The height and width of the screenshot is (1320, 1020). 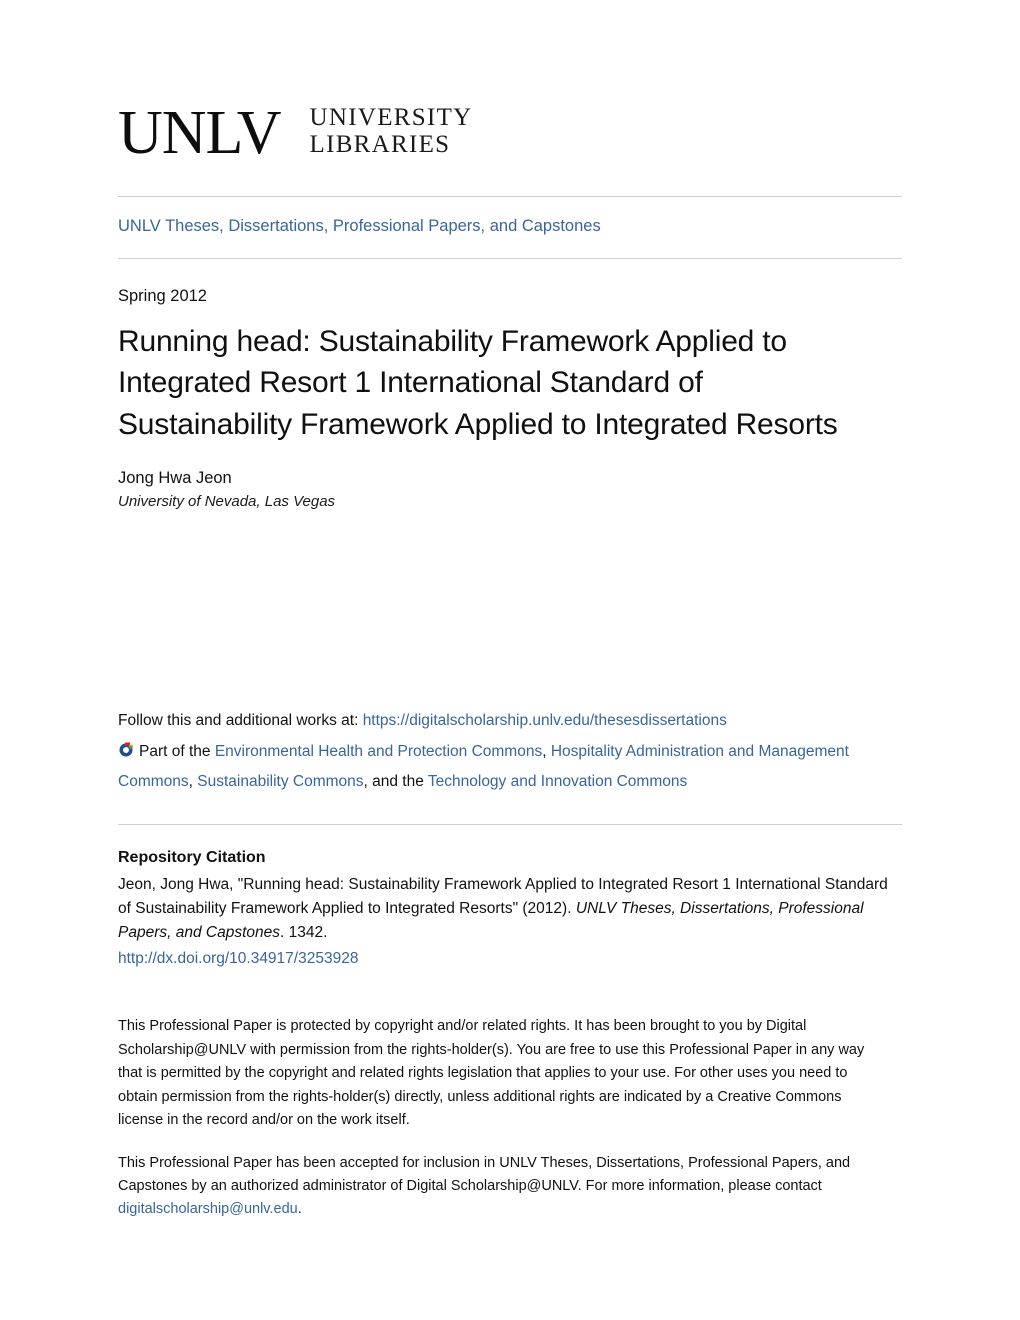 I want to click on libraries-lockup: UNIVERSITY LIBRARIES, so click(x=391, y=132).